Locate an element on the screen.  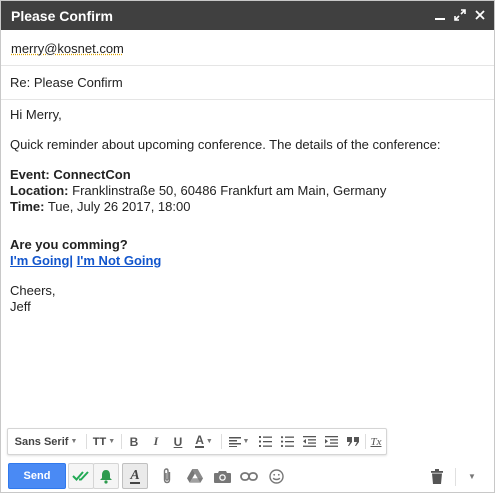
signoff-text: Cheers, is located at coordinates (33, 290).